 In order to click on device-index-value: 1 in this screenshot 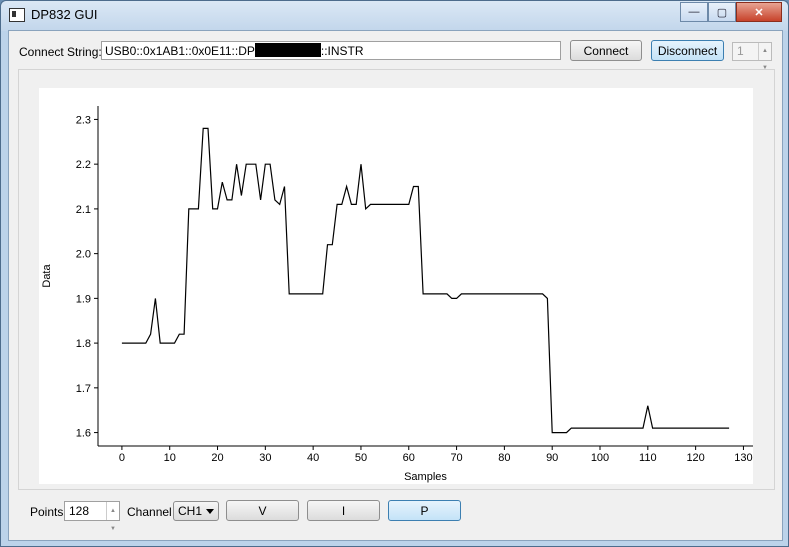, I will do `click(740, 51)`.